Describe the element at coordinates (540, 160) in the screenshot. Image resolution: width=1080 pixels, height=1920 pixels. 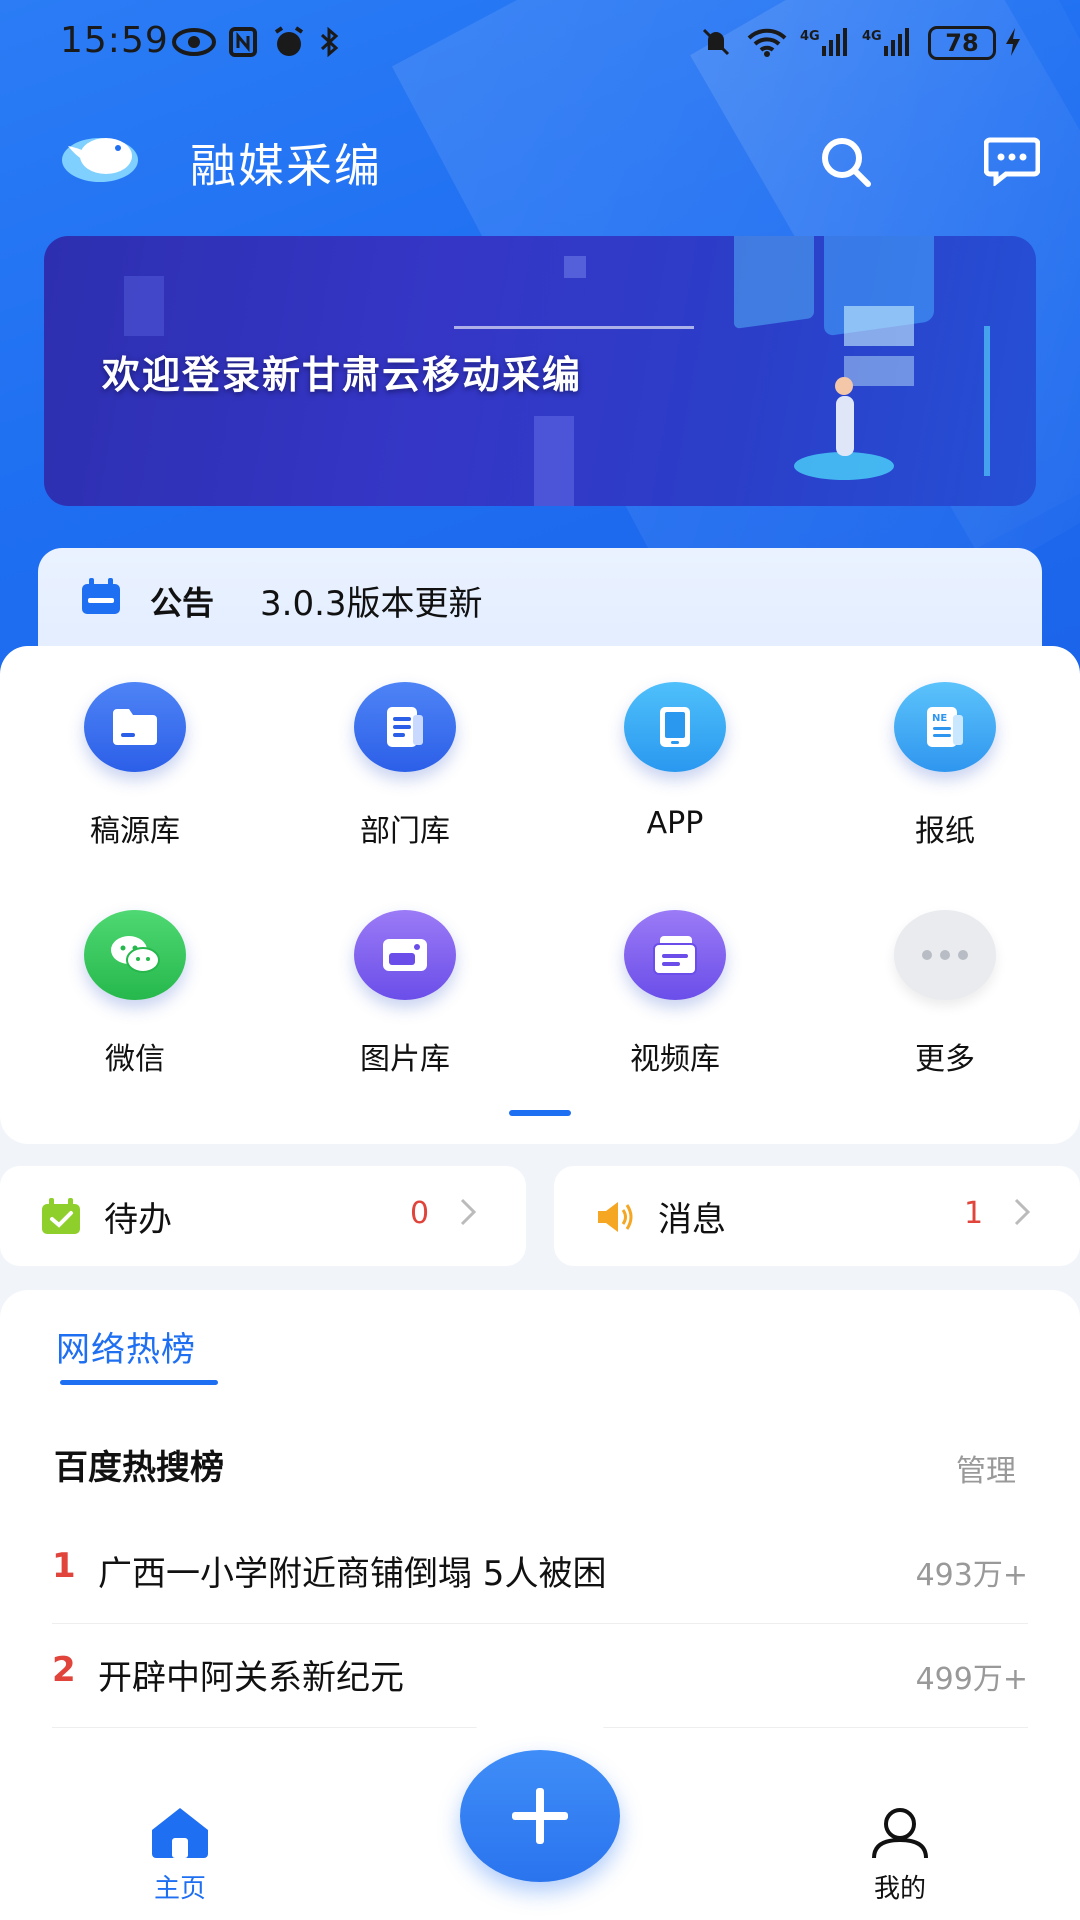
I see `app-header: 融媒采编` at that location.